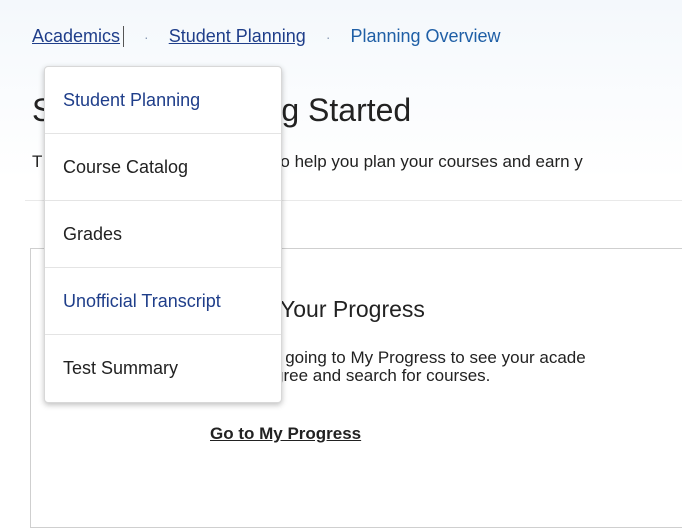 The image size is (682, 528). What do you see at coordinates (425, 36) in the screenshot?
I see `breadcrumb-planning-overview: Planning Overview` at bounding box center [425, 36].